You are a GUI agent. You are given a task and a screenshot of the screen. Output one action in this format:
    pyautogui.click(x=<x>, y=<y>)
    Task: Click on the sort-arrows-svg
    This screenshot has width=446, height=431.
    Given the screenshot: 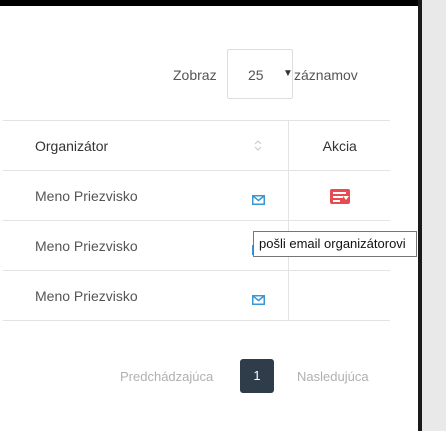 What is the action you would take?
    pyautogui.click(x=258, y=145)
    